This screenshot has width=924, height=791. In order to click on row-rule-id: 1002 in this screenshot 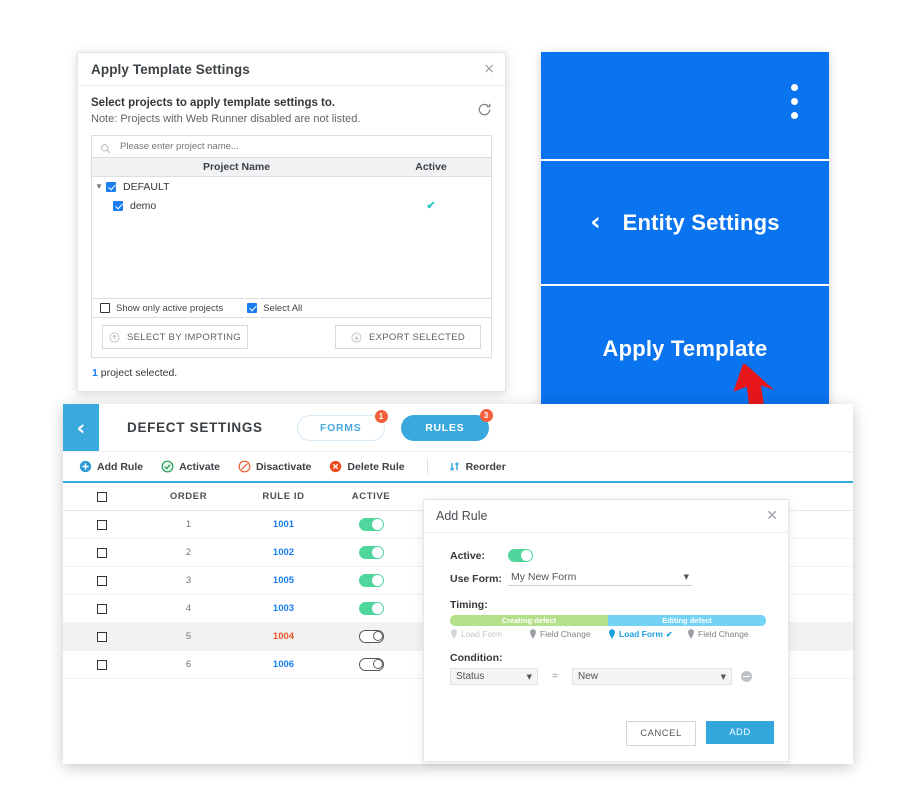, I will do `click(283, 552)`.